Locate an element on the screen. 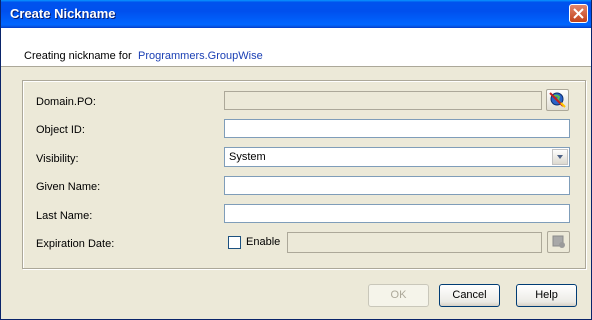  domain-po-label: Domain.PO: is located at coordinates (66, 102).